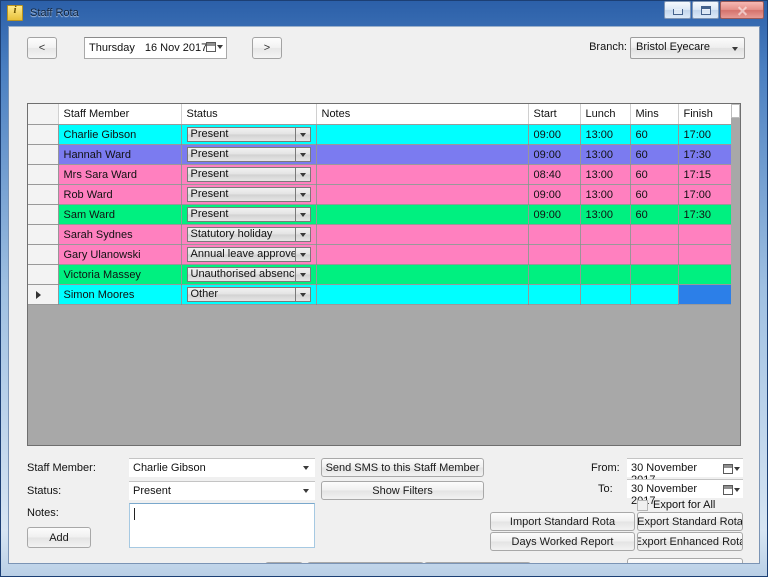 This screenshot has width=768, height=577. I want to click on cell-staff-member: Victoria Massey, so click(120, 274).